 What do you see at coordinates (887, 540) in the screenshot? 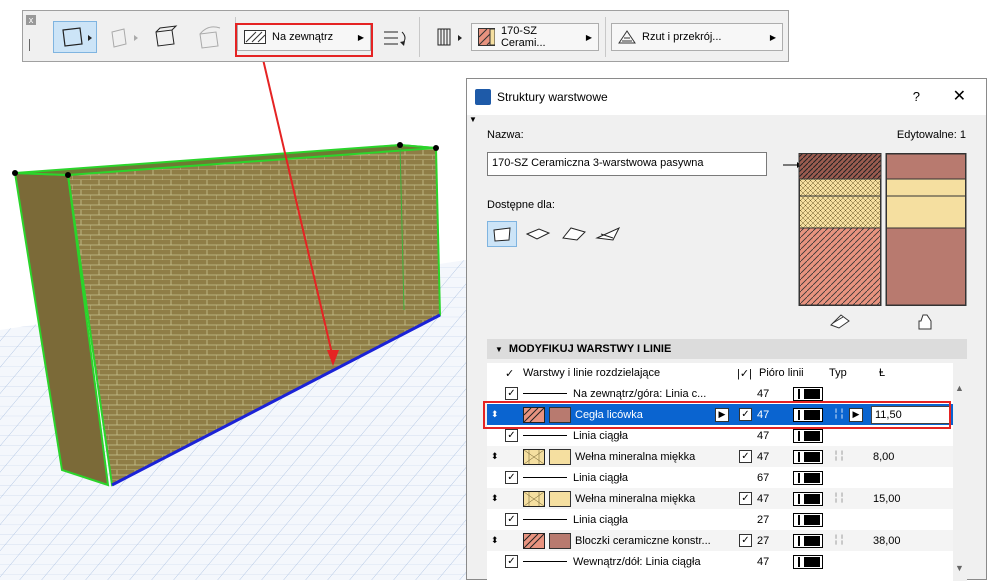
I see `thickness-value: 38,00` at bounding box center [887, 540].